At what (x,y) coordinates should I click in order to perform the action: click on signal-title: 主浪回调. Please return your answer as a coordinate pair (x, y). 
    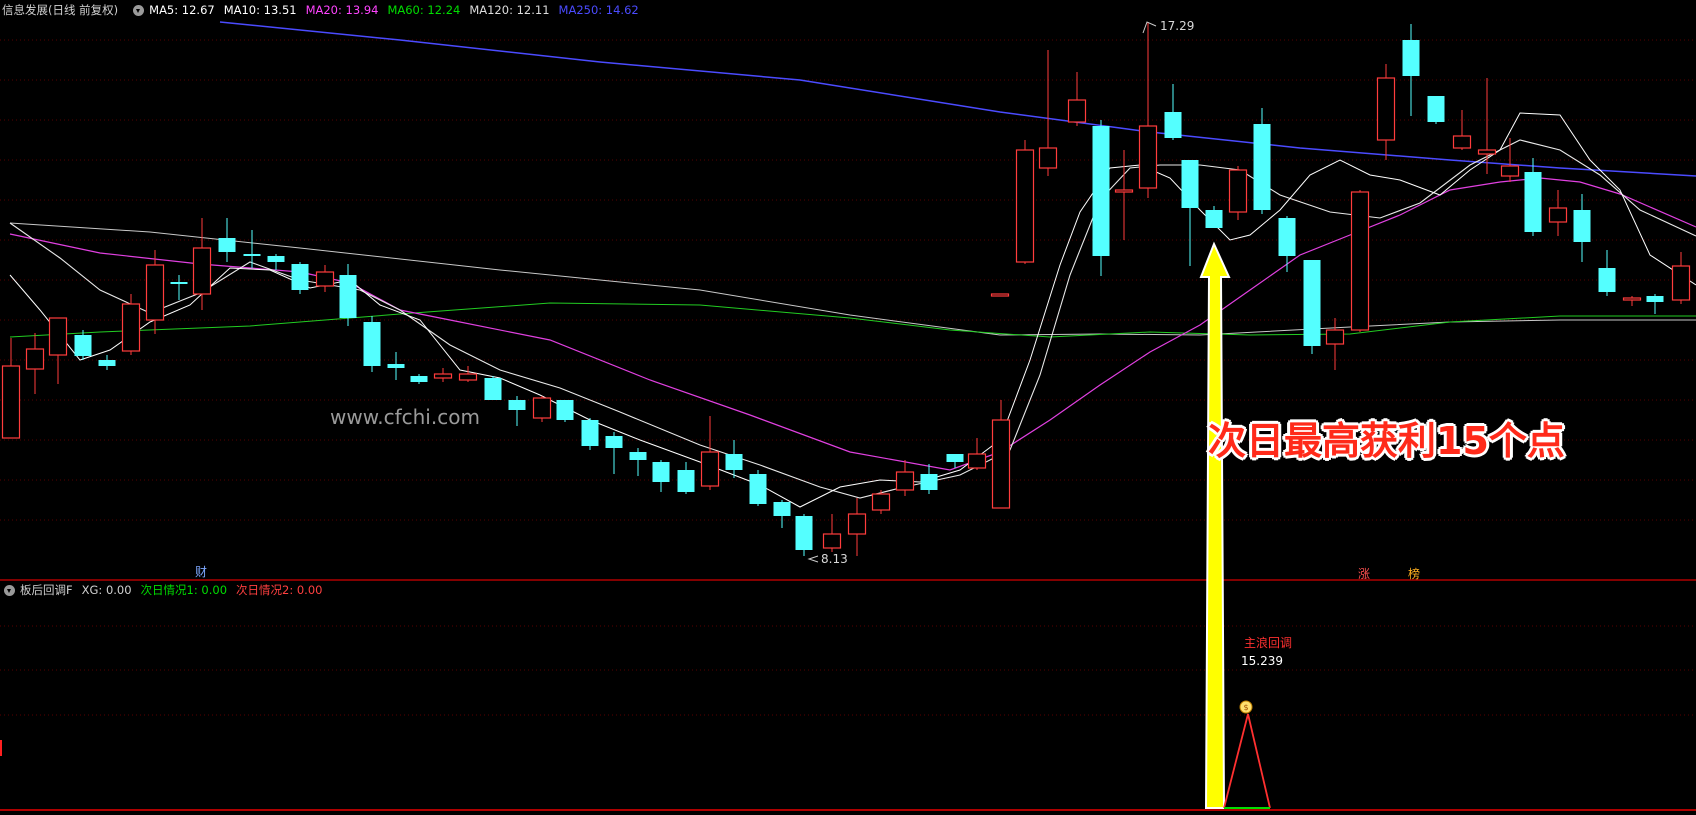
    Looking at the image, I should click on (1268, 643).